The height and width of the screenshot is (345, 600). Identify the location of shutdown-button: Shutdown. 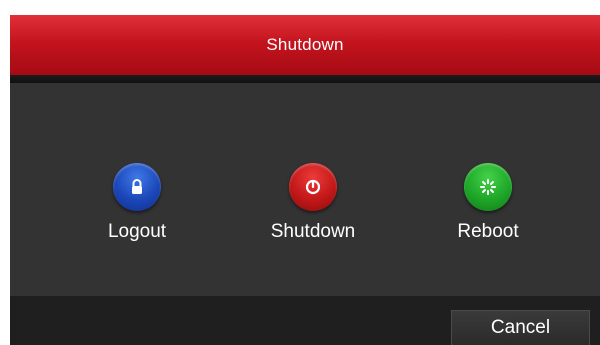
(313, 203).